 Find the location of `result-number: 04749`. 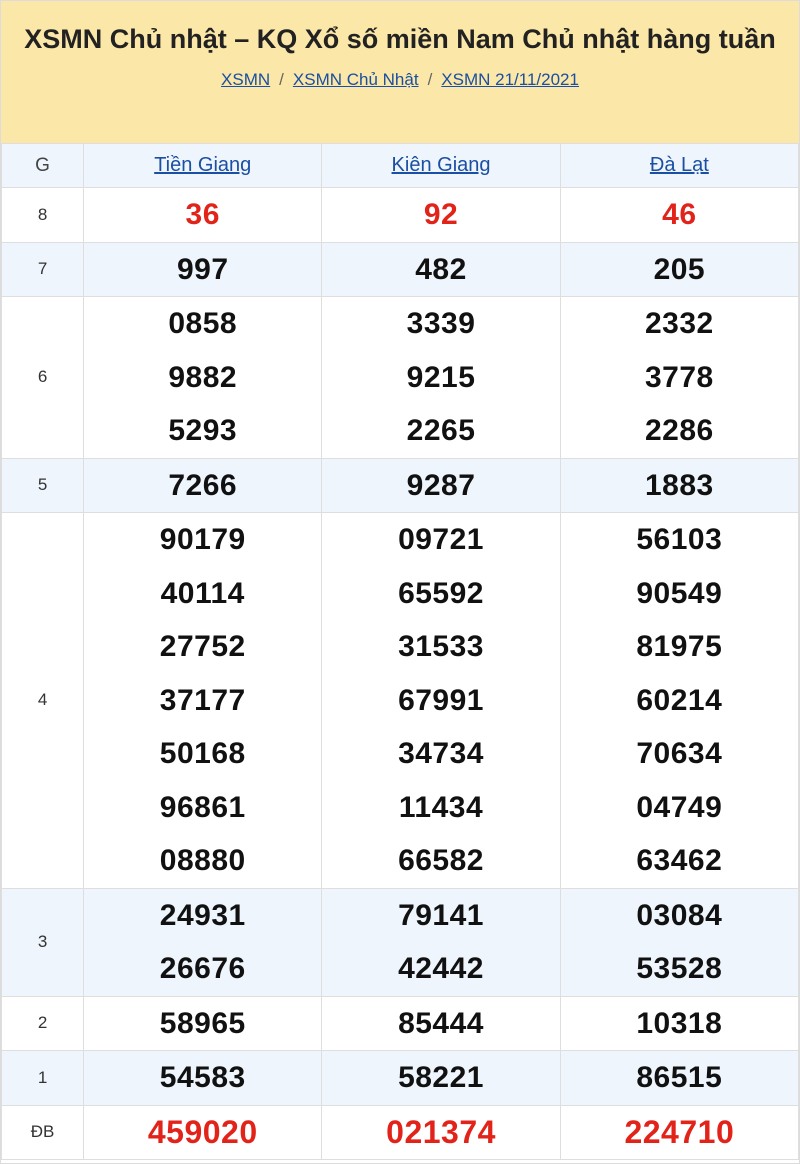

result-number: 04749 is located at coordinates (679, 807).